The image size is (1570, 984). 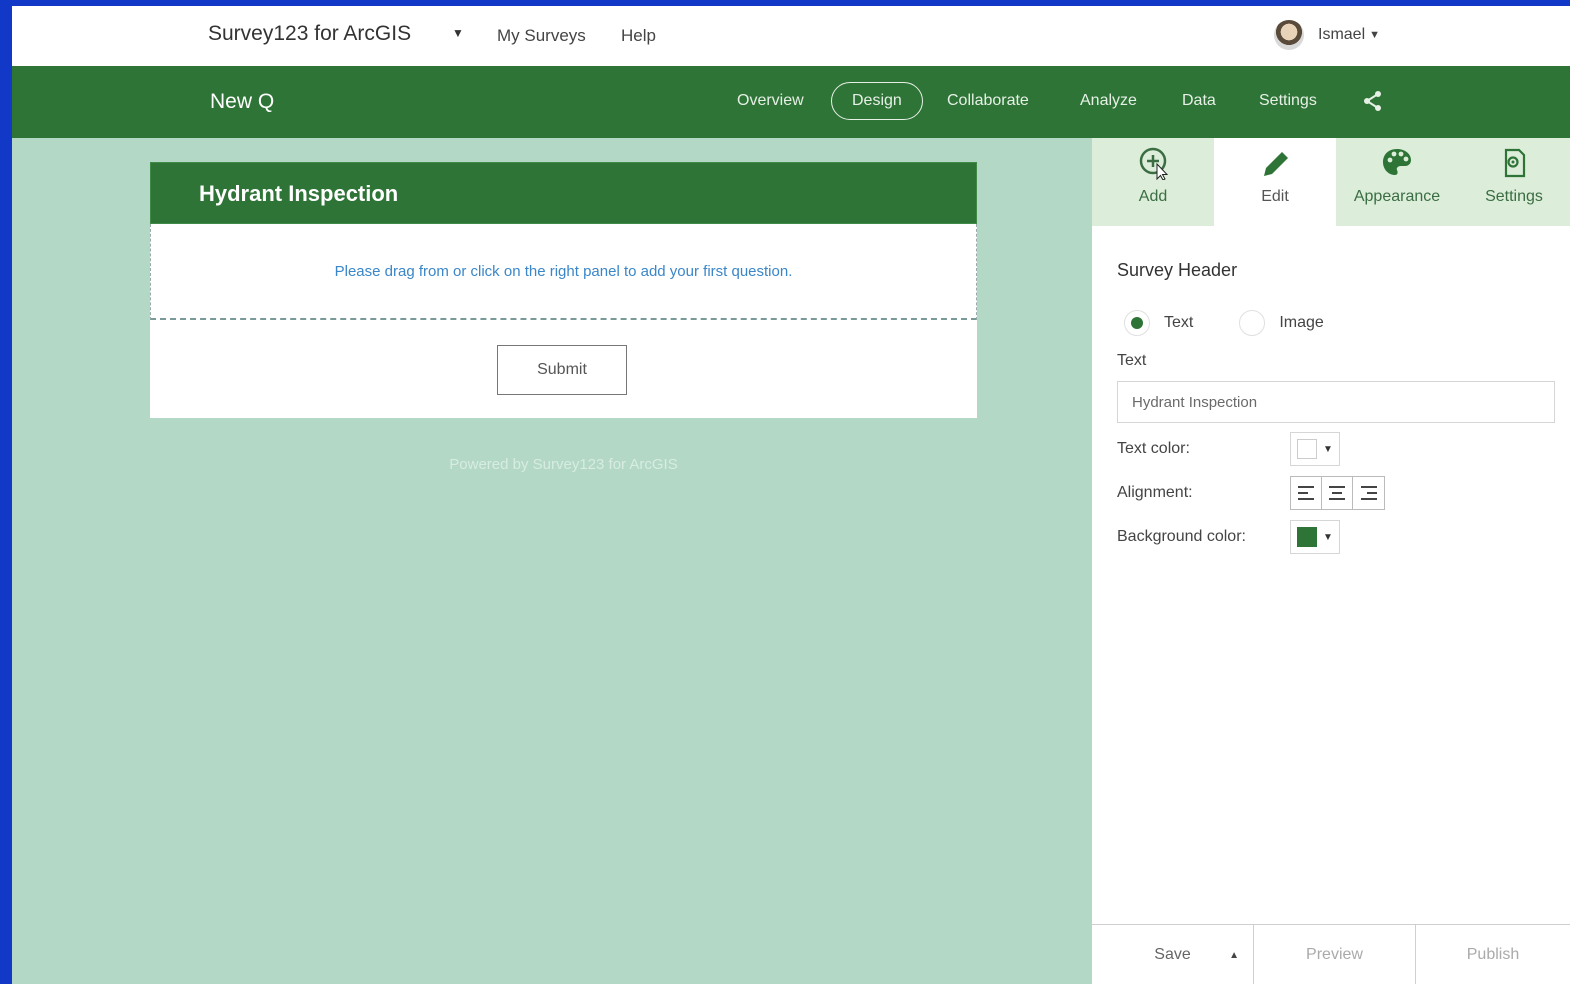 I want to click on radio-selected-dot, so click(x=1137, y=323).